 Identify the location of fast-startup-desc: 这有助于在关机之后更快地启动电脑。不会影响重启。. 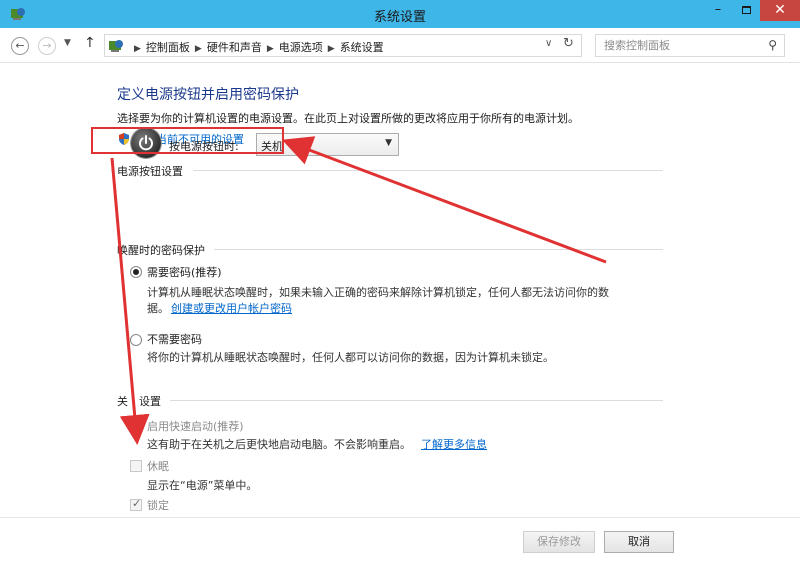
(279, 444).